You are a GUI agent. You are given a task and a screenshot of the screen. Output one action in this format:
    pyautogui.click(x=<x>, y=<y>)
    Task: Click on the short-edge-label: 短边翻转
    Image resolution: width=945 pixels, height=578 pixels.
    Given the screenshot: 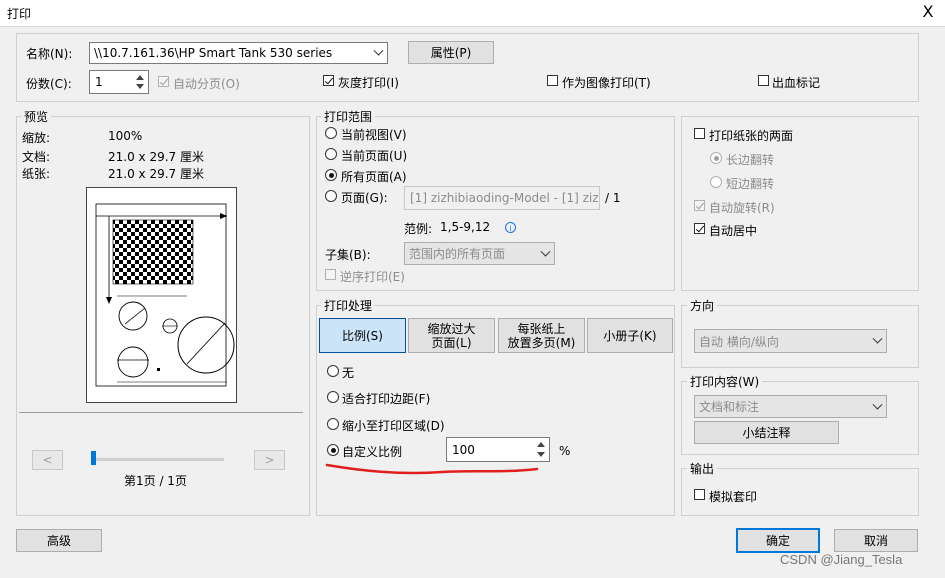 What is the action you would take?
    pyautogui.click(x=750, y=184)
    